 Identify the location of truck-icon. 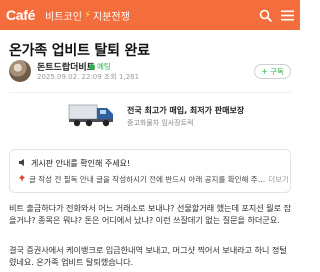
(90, 115).